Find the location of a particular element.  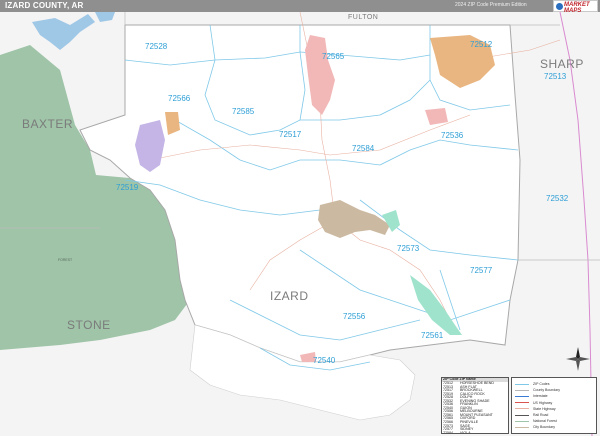

zip-label-72566: 72566 is located at coordinates (179, 98).